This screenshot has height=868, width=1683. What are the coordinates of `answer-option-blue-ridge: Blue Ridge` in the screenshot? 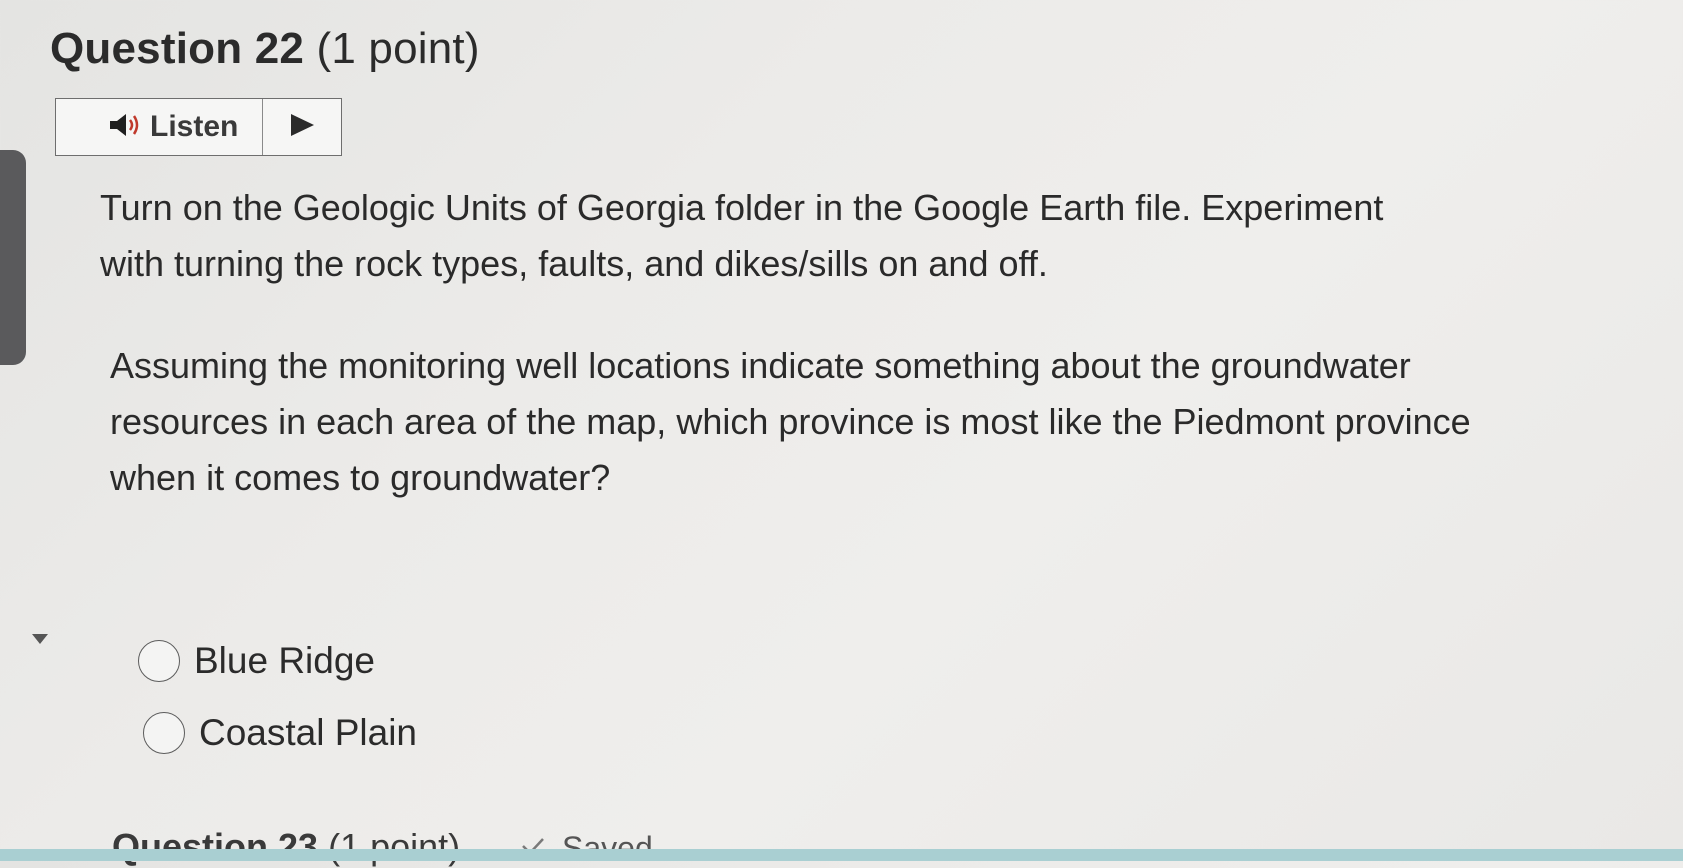 It's located at (256, 661).